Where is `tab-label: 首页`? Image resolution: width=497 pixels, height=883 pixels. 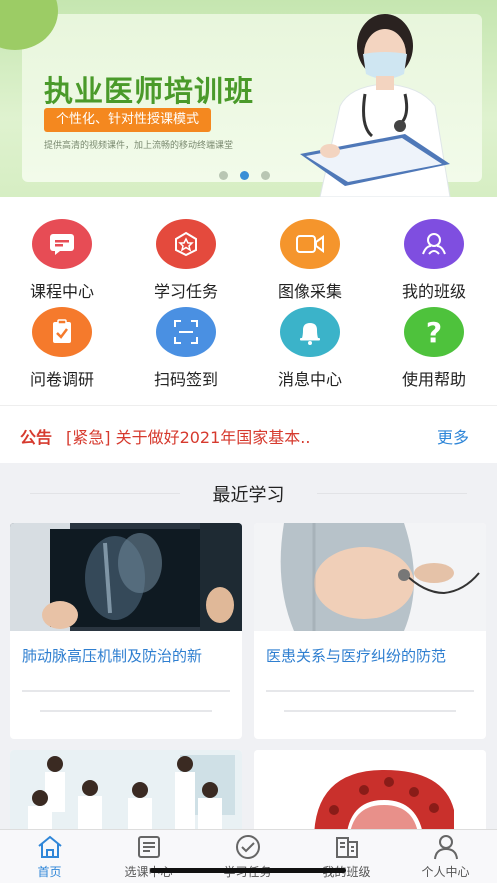 tab-label: 首页 is located at coordinates (49, 872).